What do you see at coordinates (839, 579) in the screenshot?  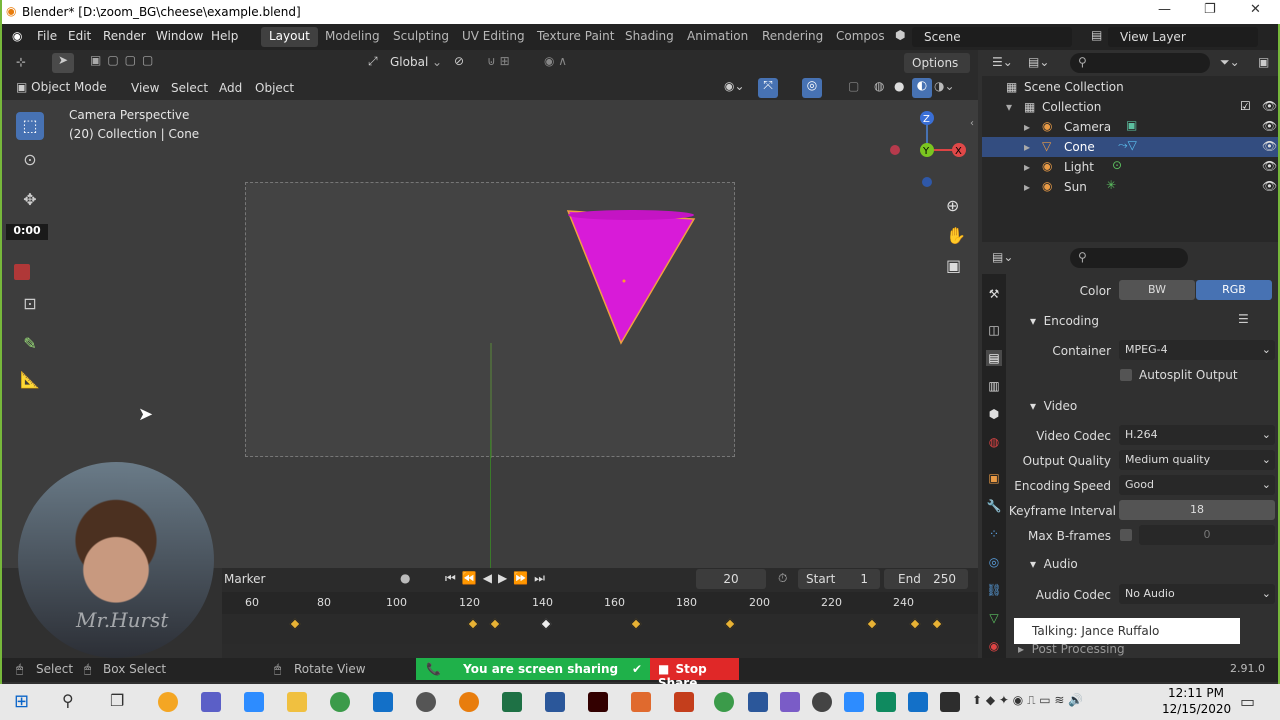 I see `start-frame-field: Start 1` at bounding box center [839, 579].